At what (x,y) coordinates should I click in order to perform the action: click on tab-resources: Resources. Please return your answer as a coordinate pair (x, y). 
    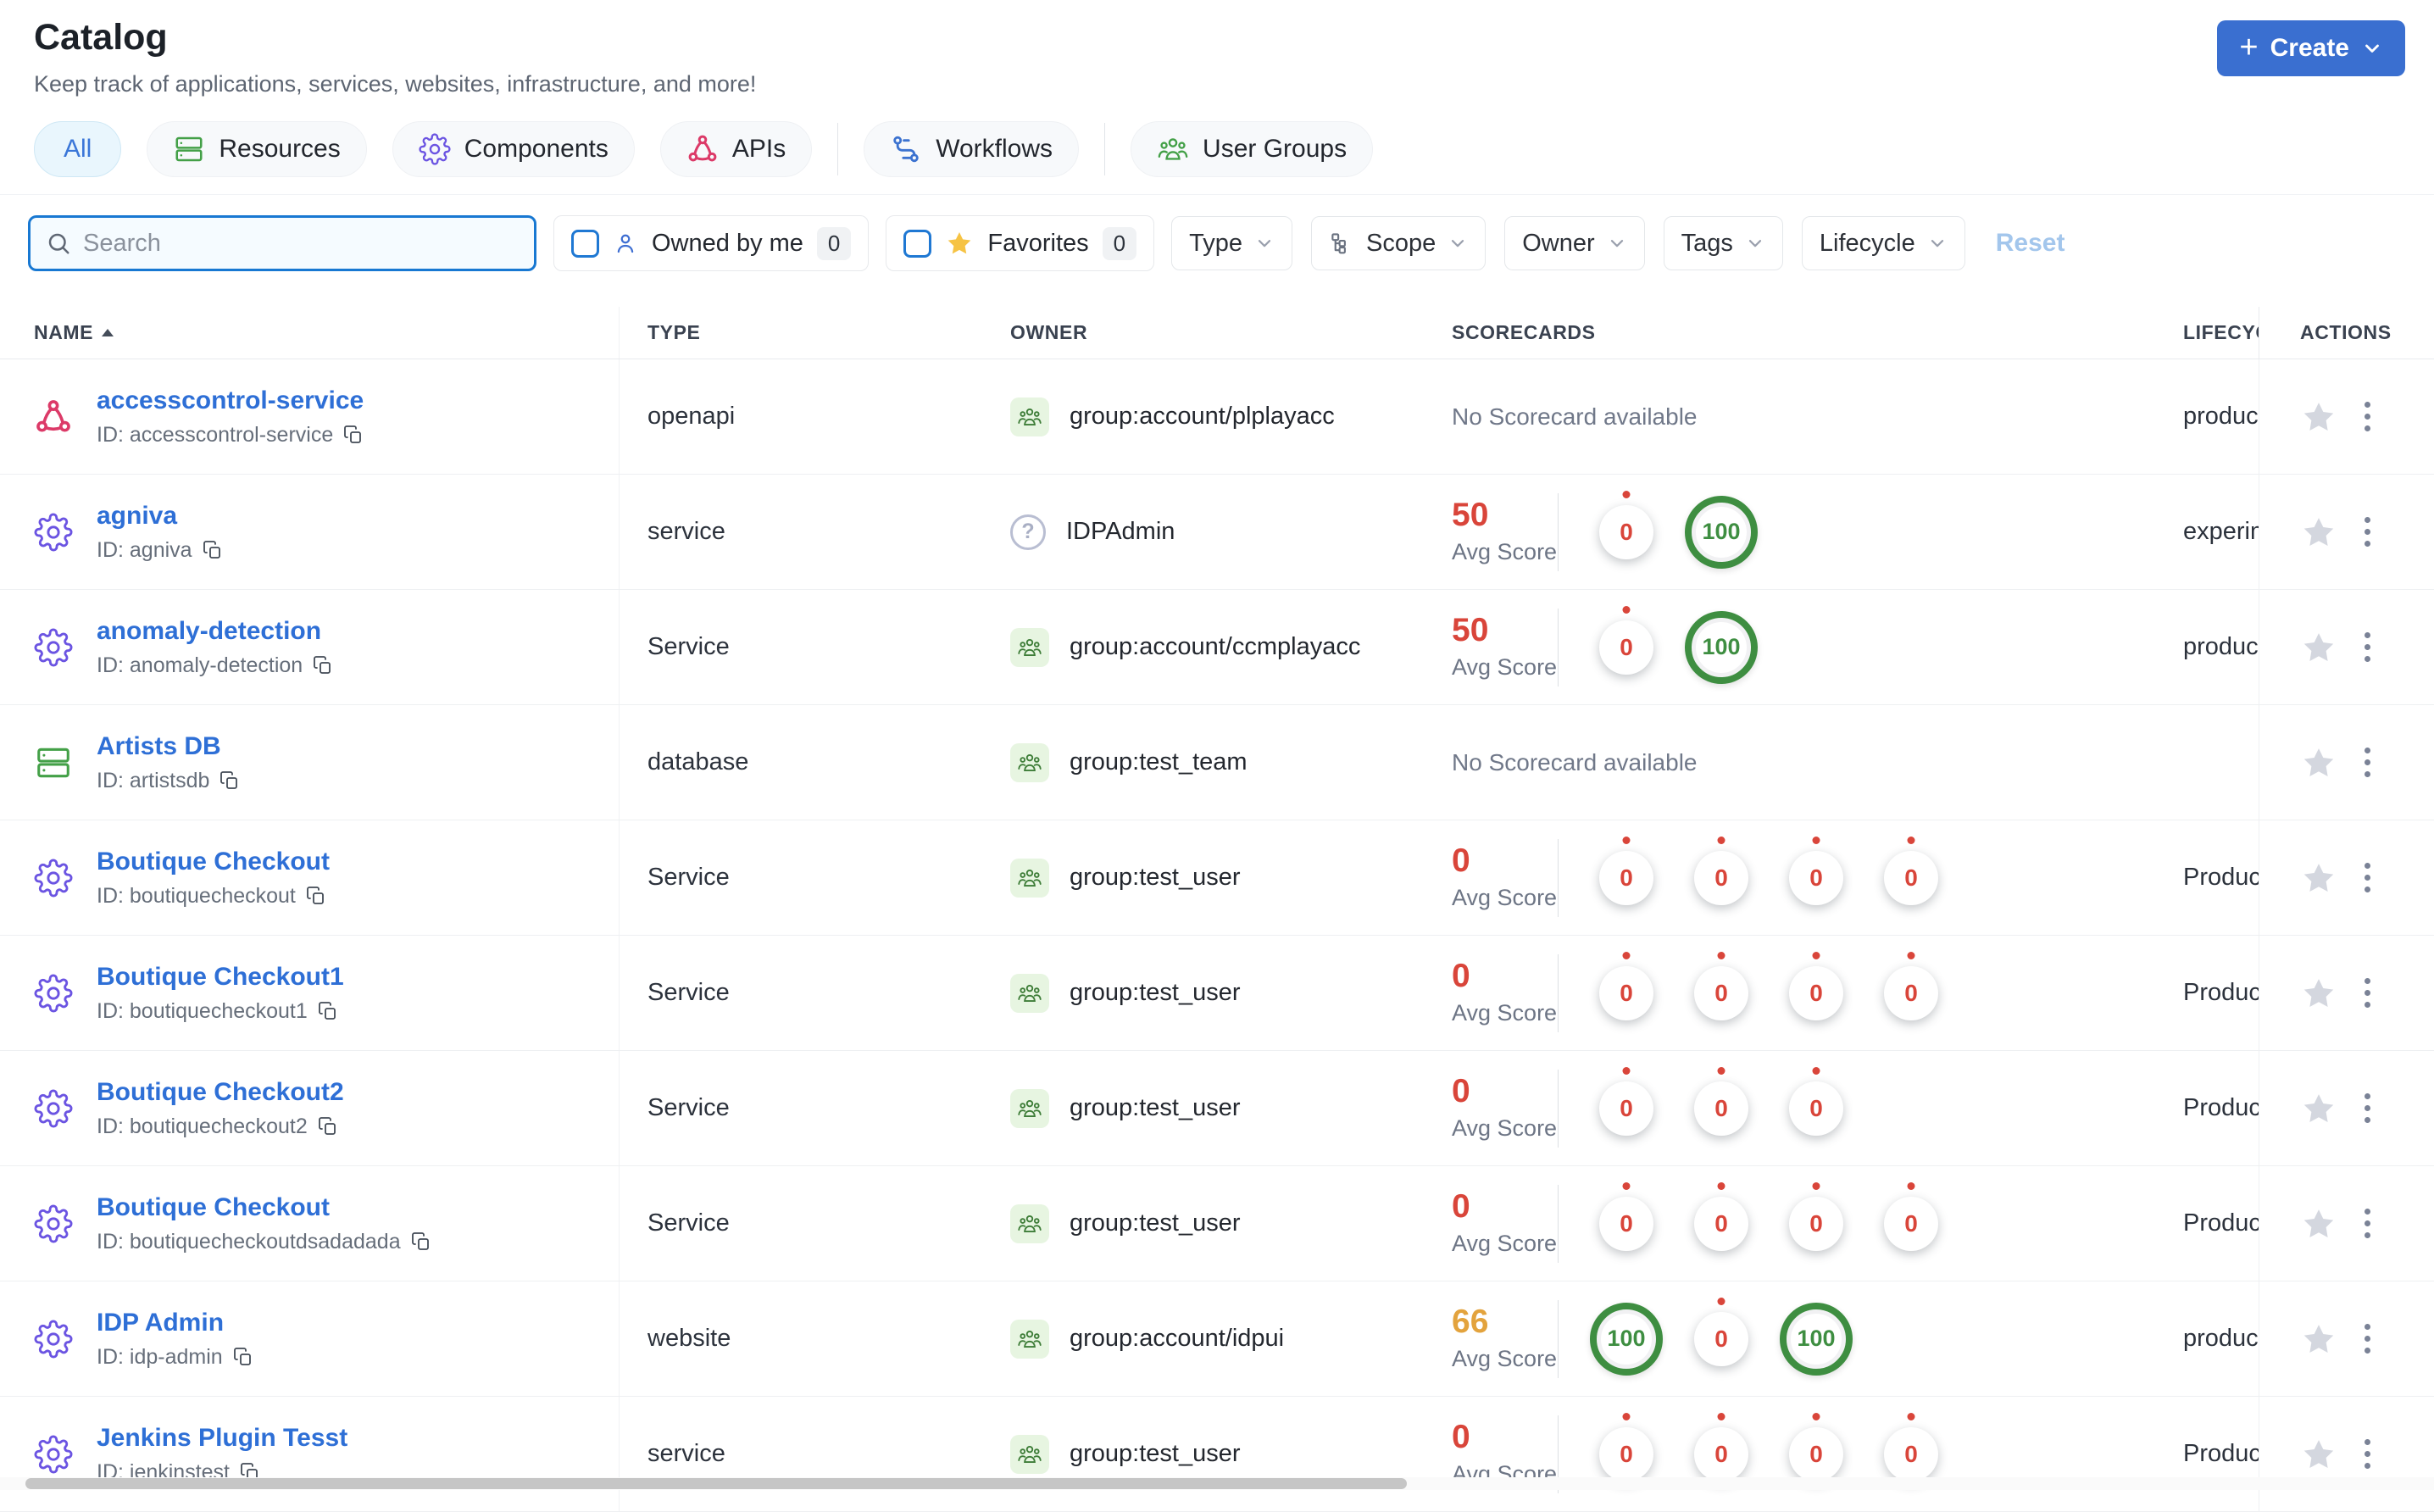
    Looking at the image, I should click on (257, 149).